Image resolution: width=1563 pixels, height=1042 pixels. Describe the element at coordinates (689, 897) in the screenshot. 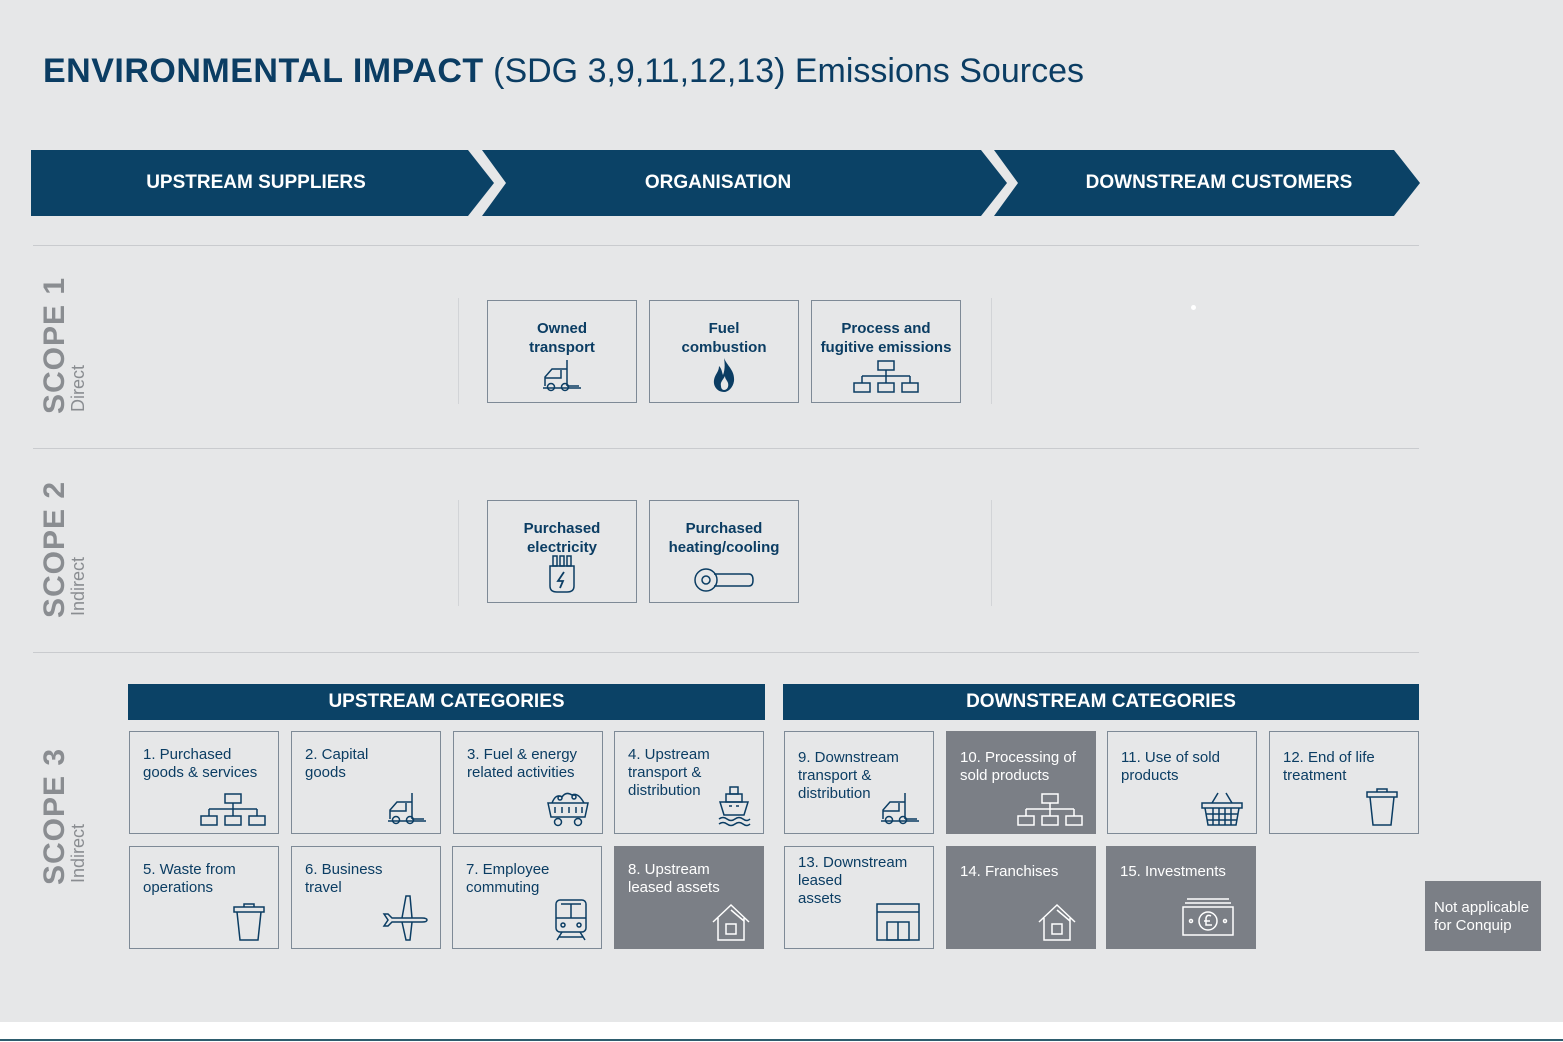

I see `category-8: 8. Upstream leased assets` at that location.